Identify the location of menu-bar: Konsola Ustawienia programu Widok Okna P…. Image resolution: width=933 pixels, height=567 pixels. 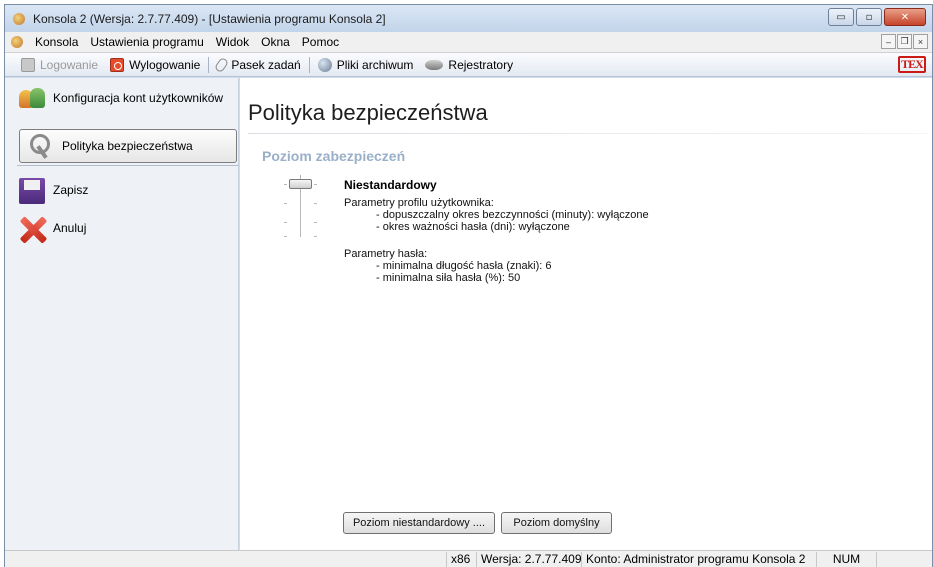
(468, 42).